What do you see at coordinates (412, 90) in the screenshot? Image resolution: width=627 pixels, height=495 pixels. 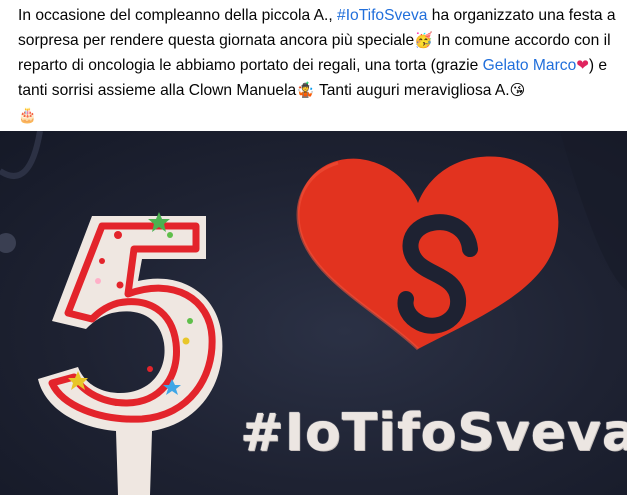 I see `post-text-part-5: Tanti auguri meravigliosa A.` at bounding box center [412, 90].